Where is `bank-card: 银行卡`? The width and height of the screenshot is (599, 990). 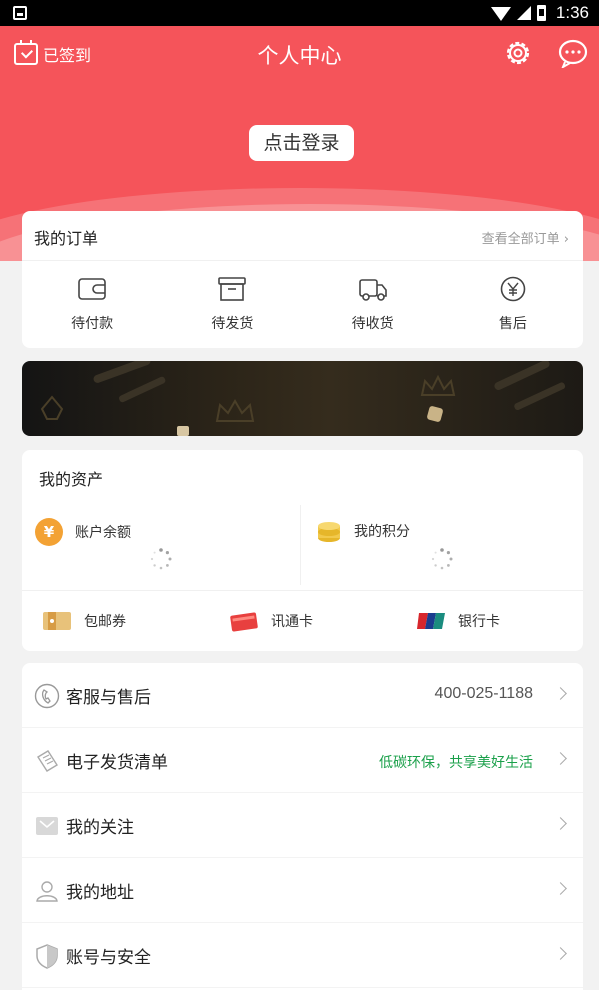
bank-card: 银行卡 is located at coordinates (489, 621).